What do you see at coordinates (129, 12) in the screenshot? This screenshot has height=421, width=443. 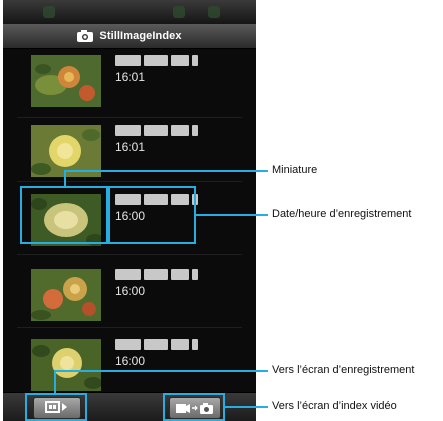 I see `status-bar` at bounding box center [129, 12].